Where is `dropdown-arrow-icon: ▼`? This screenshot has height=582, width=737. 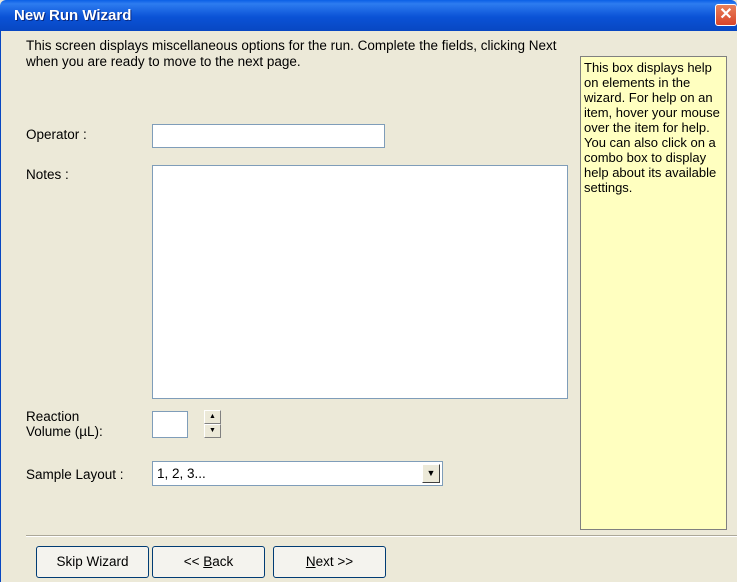 dropdown-arrow-icon: ▼ is located at coordinates (431, 473).